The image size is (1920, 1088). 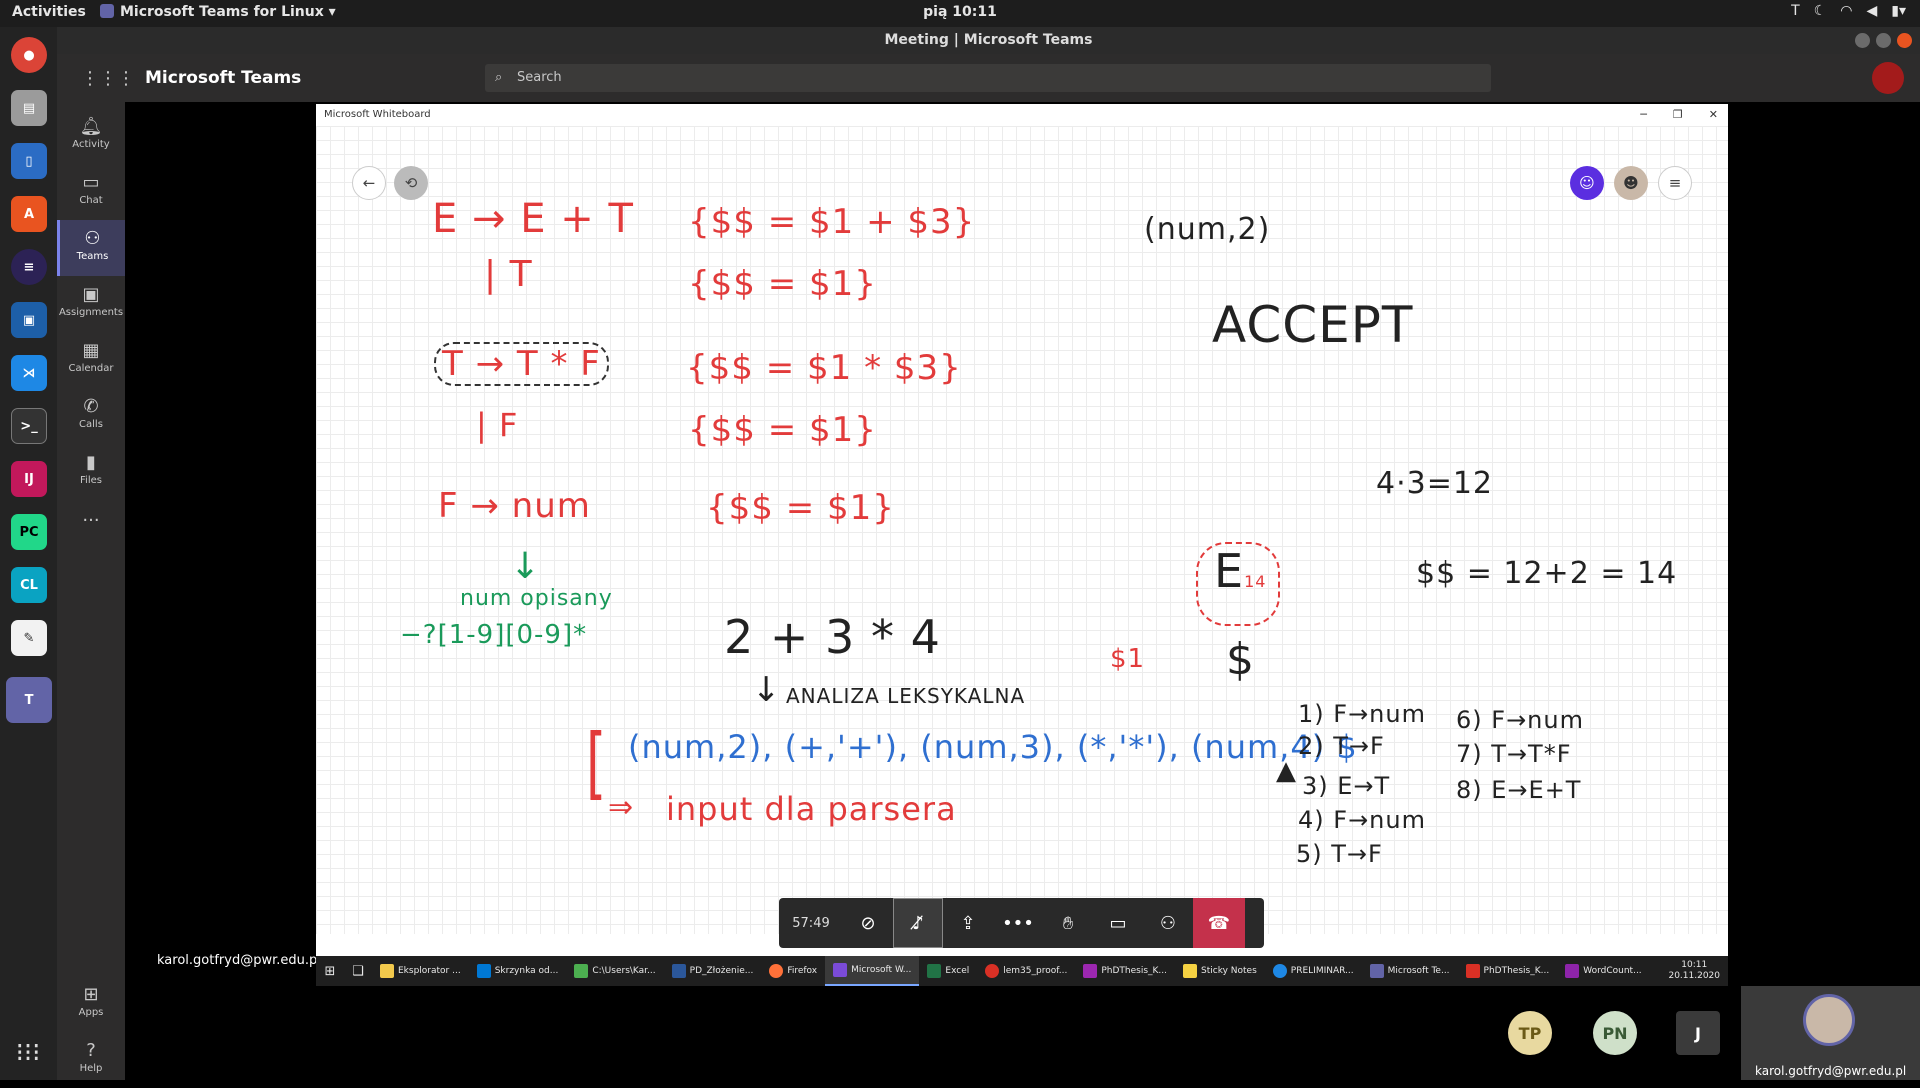 I want to click on moon-icon: ☾, so click(x=1820, y=11).